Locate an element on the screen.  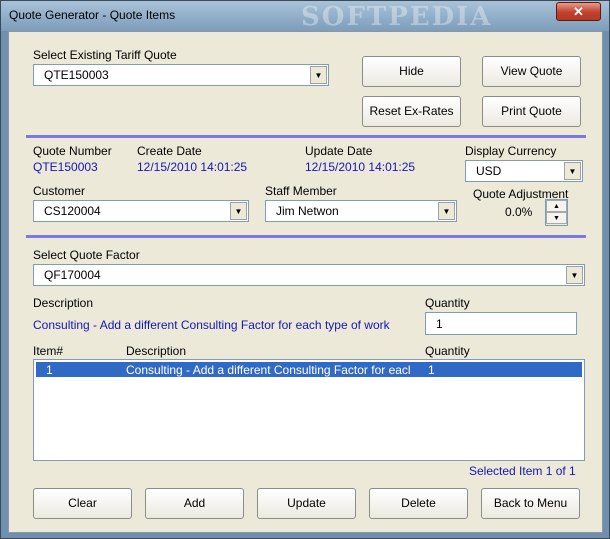
reset-ex-rates-button: Reset Ex-Rates is located at coordinates (411, 111).